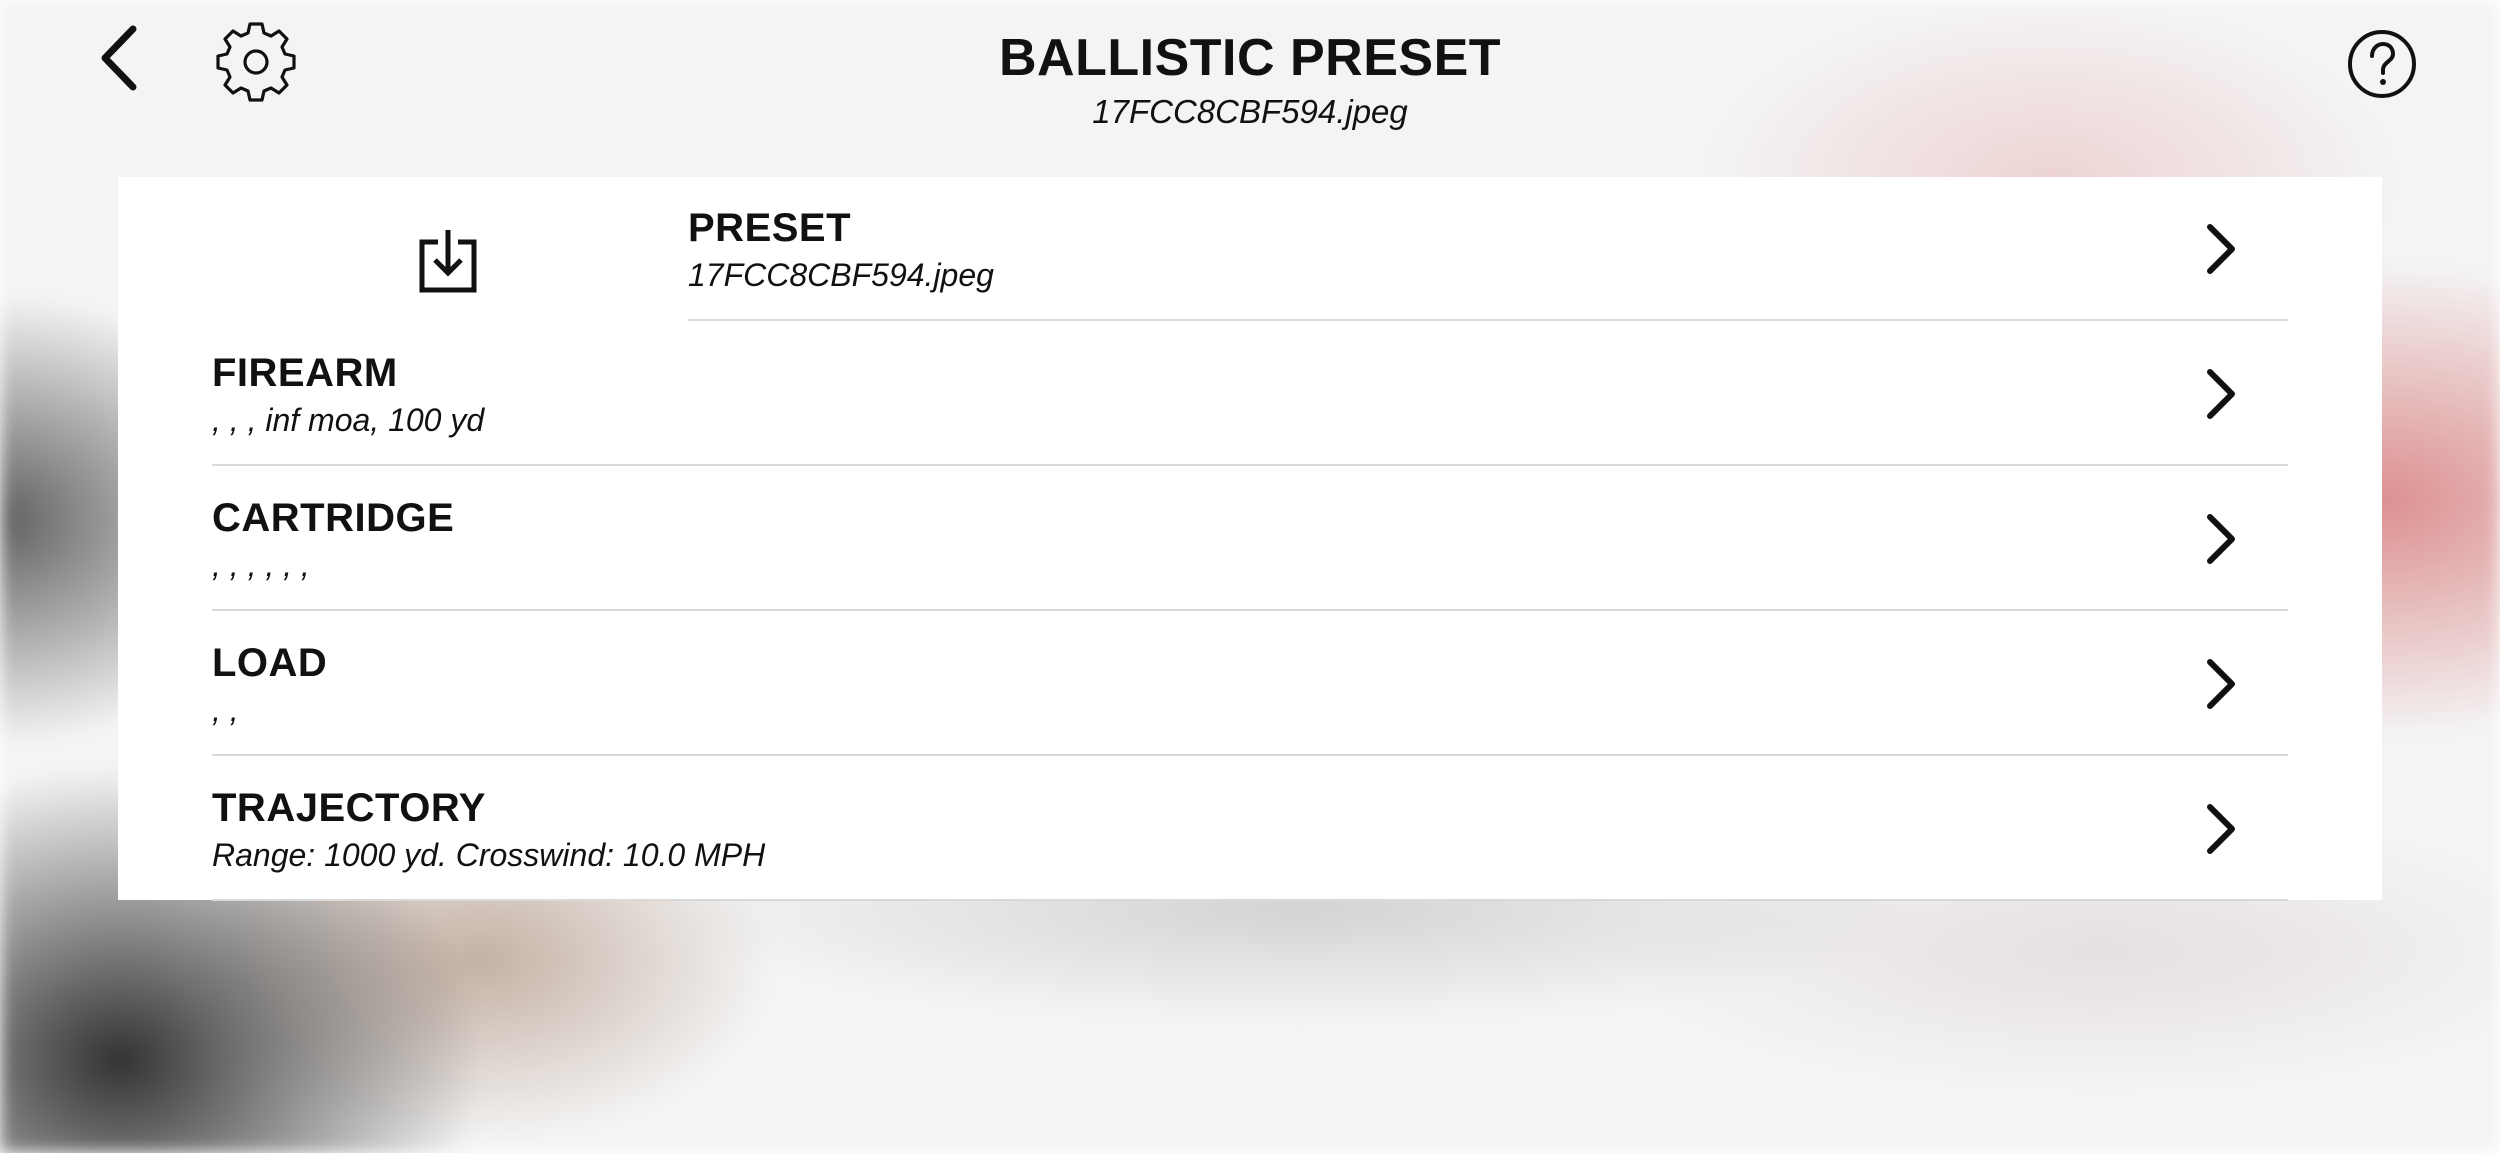 The image size is (2500, 1153). I want to click on download-button, so click(448, 262).